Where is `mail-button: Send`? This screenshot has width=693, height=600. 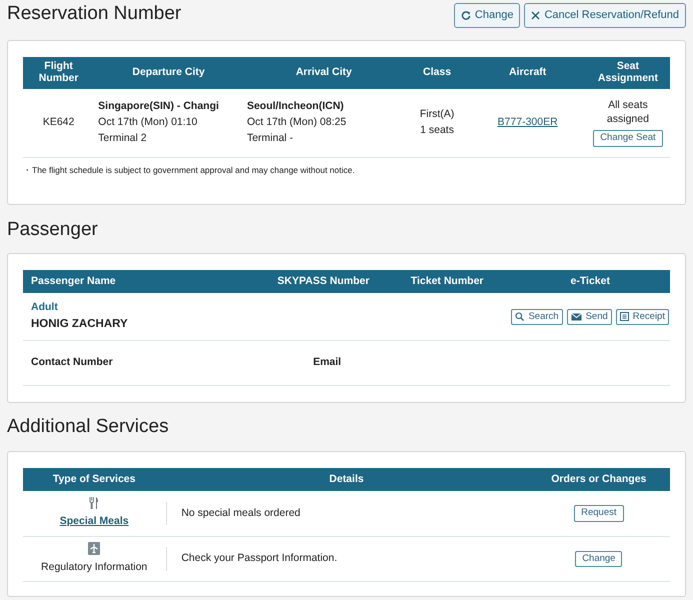 mail-button: Send is located at coordinates (589, 317).